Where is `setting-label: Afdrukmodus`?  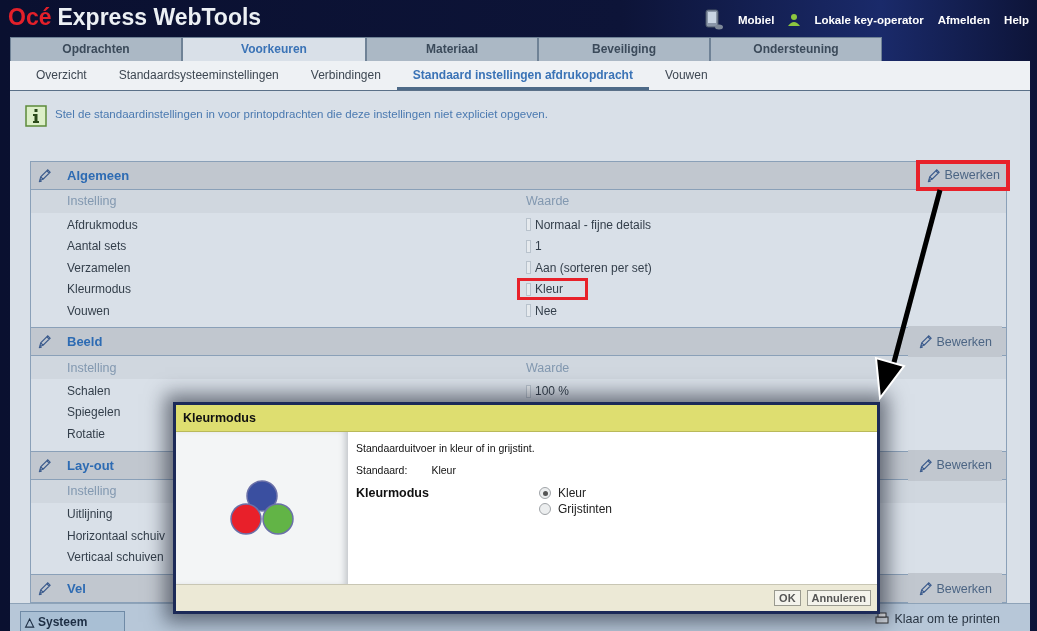 setting-label: Afdrukmodus is located at coordinates (102, 224).